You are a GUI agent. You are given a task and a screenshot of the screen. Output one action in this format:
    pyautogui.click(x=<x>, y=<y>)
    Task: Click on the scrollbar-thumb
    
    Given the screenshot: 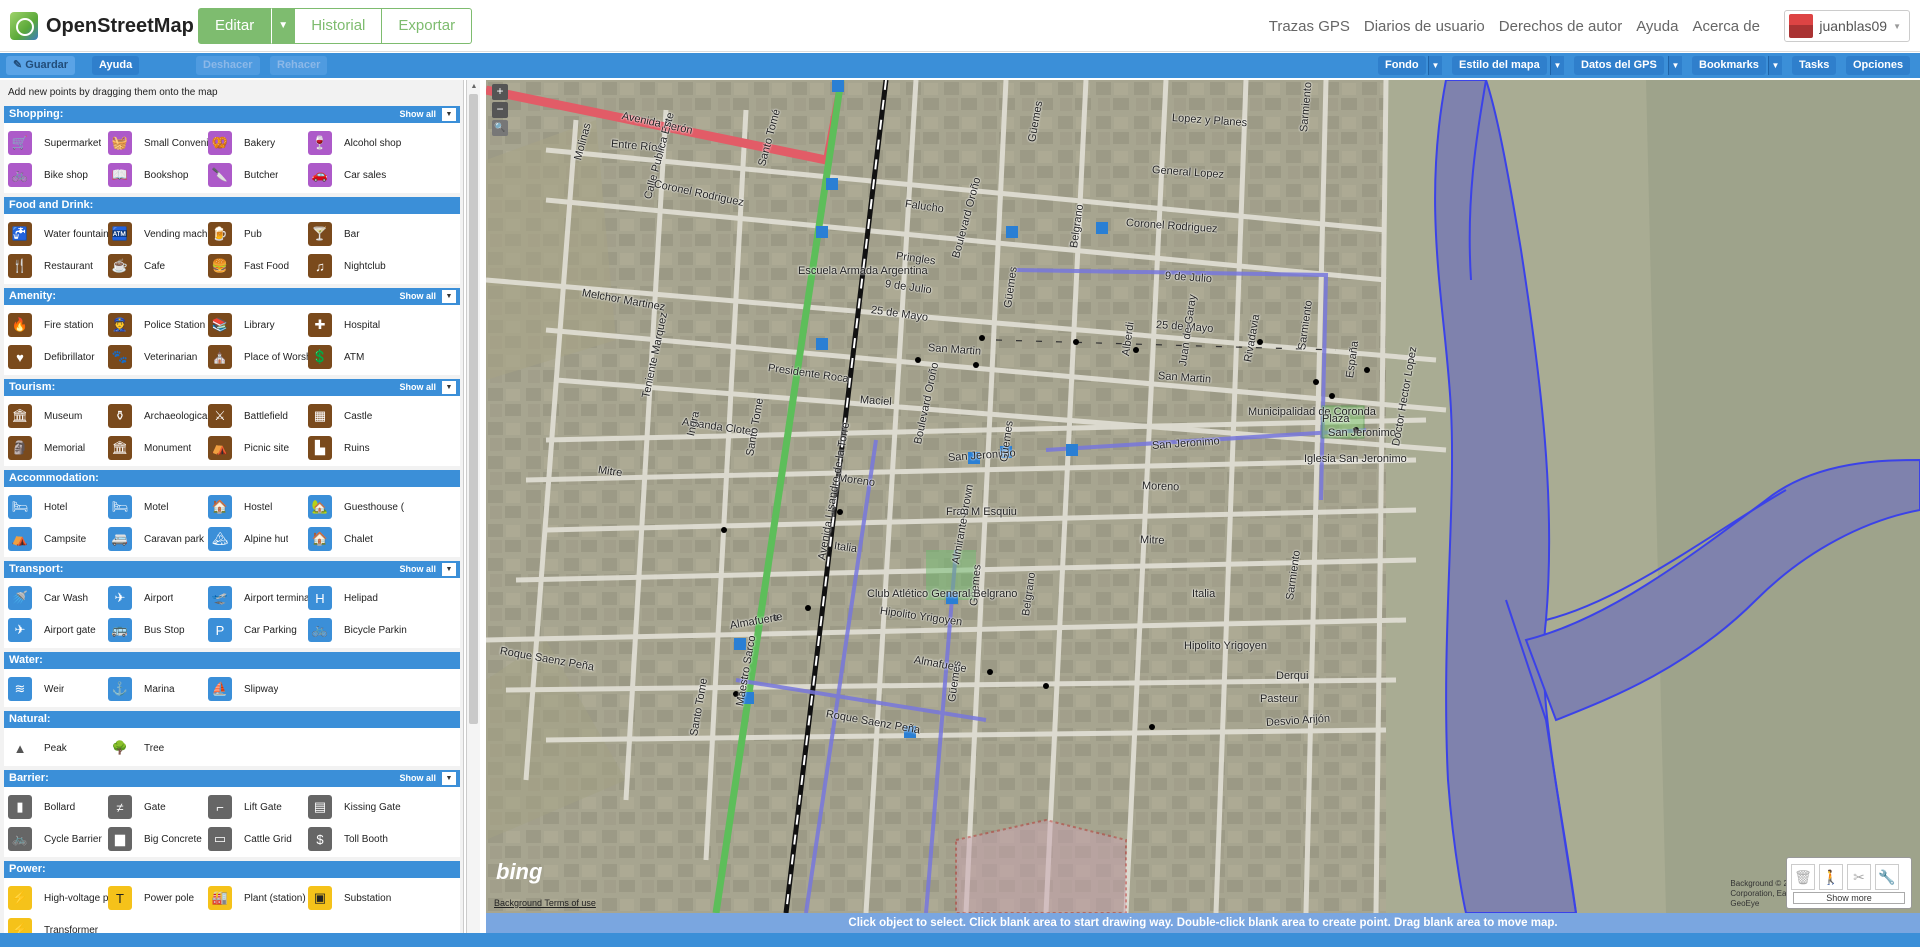 What is the action you would take?
    pyautogui.click(x=473, y=409)
    